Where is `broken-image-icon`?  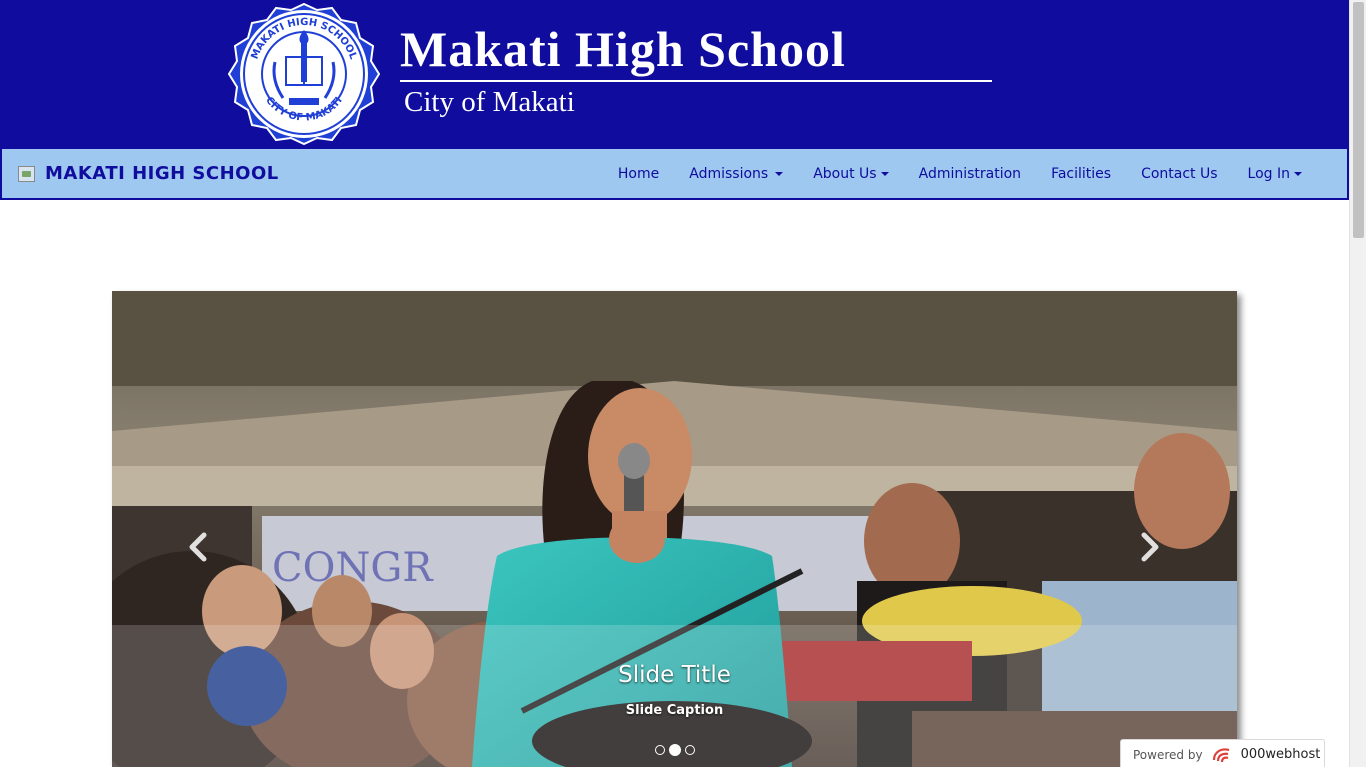
broken-image-icon is located at coordinates (26, 173).